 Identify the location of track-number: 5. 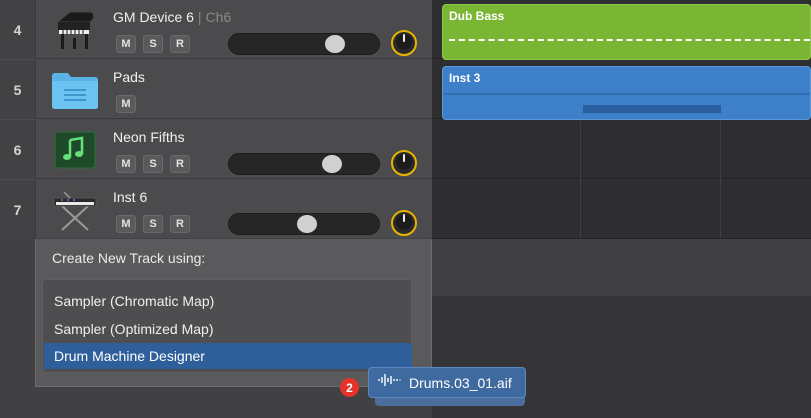
(18, 89).